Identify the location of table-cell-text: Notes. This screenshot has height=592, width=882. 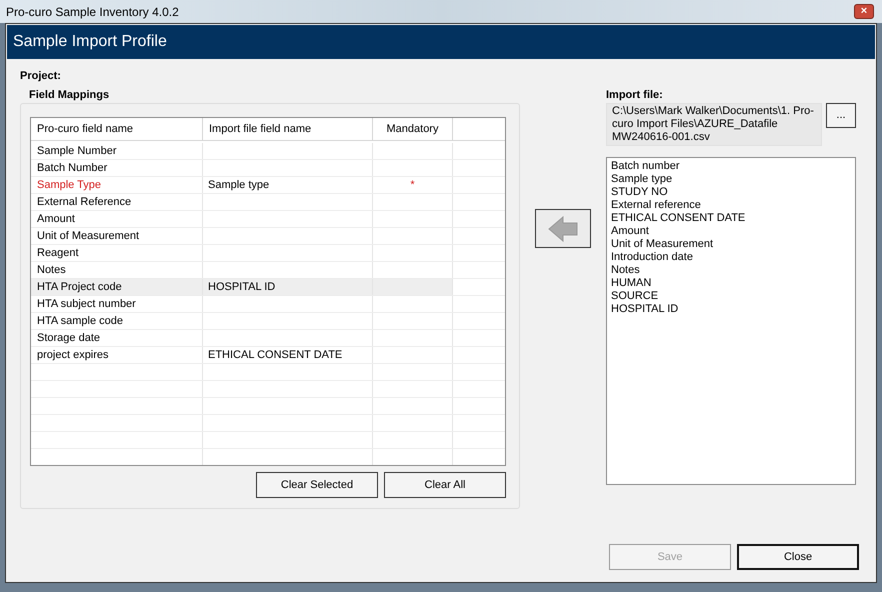
(51, 270).